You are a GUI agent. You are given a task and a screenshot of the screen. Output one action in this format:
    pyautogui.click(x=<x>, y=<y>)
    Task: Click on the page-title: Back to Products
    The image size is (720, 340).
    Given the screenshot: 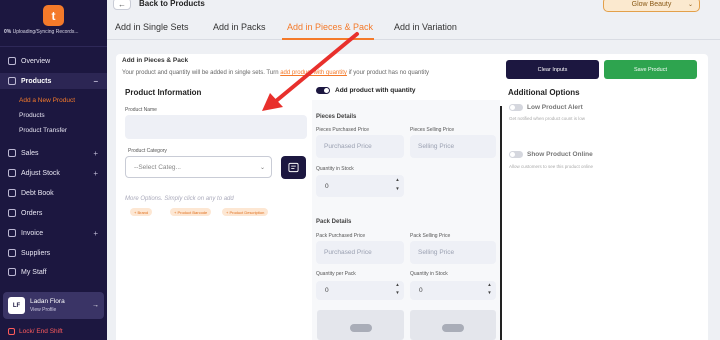 What is the action you would take?
    pyautogui.click(x=172, y=4)
    